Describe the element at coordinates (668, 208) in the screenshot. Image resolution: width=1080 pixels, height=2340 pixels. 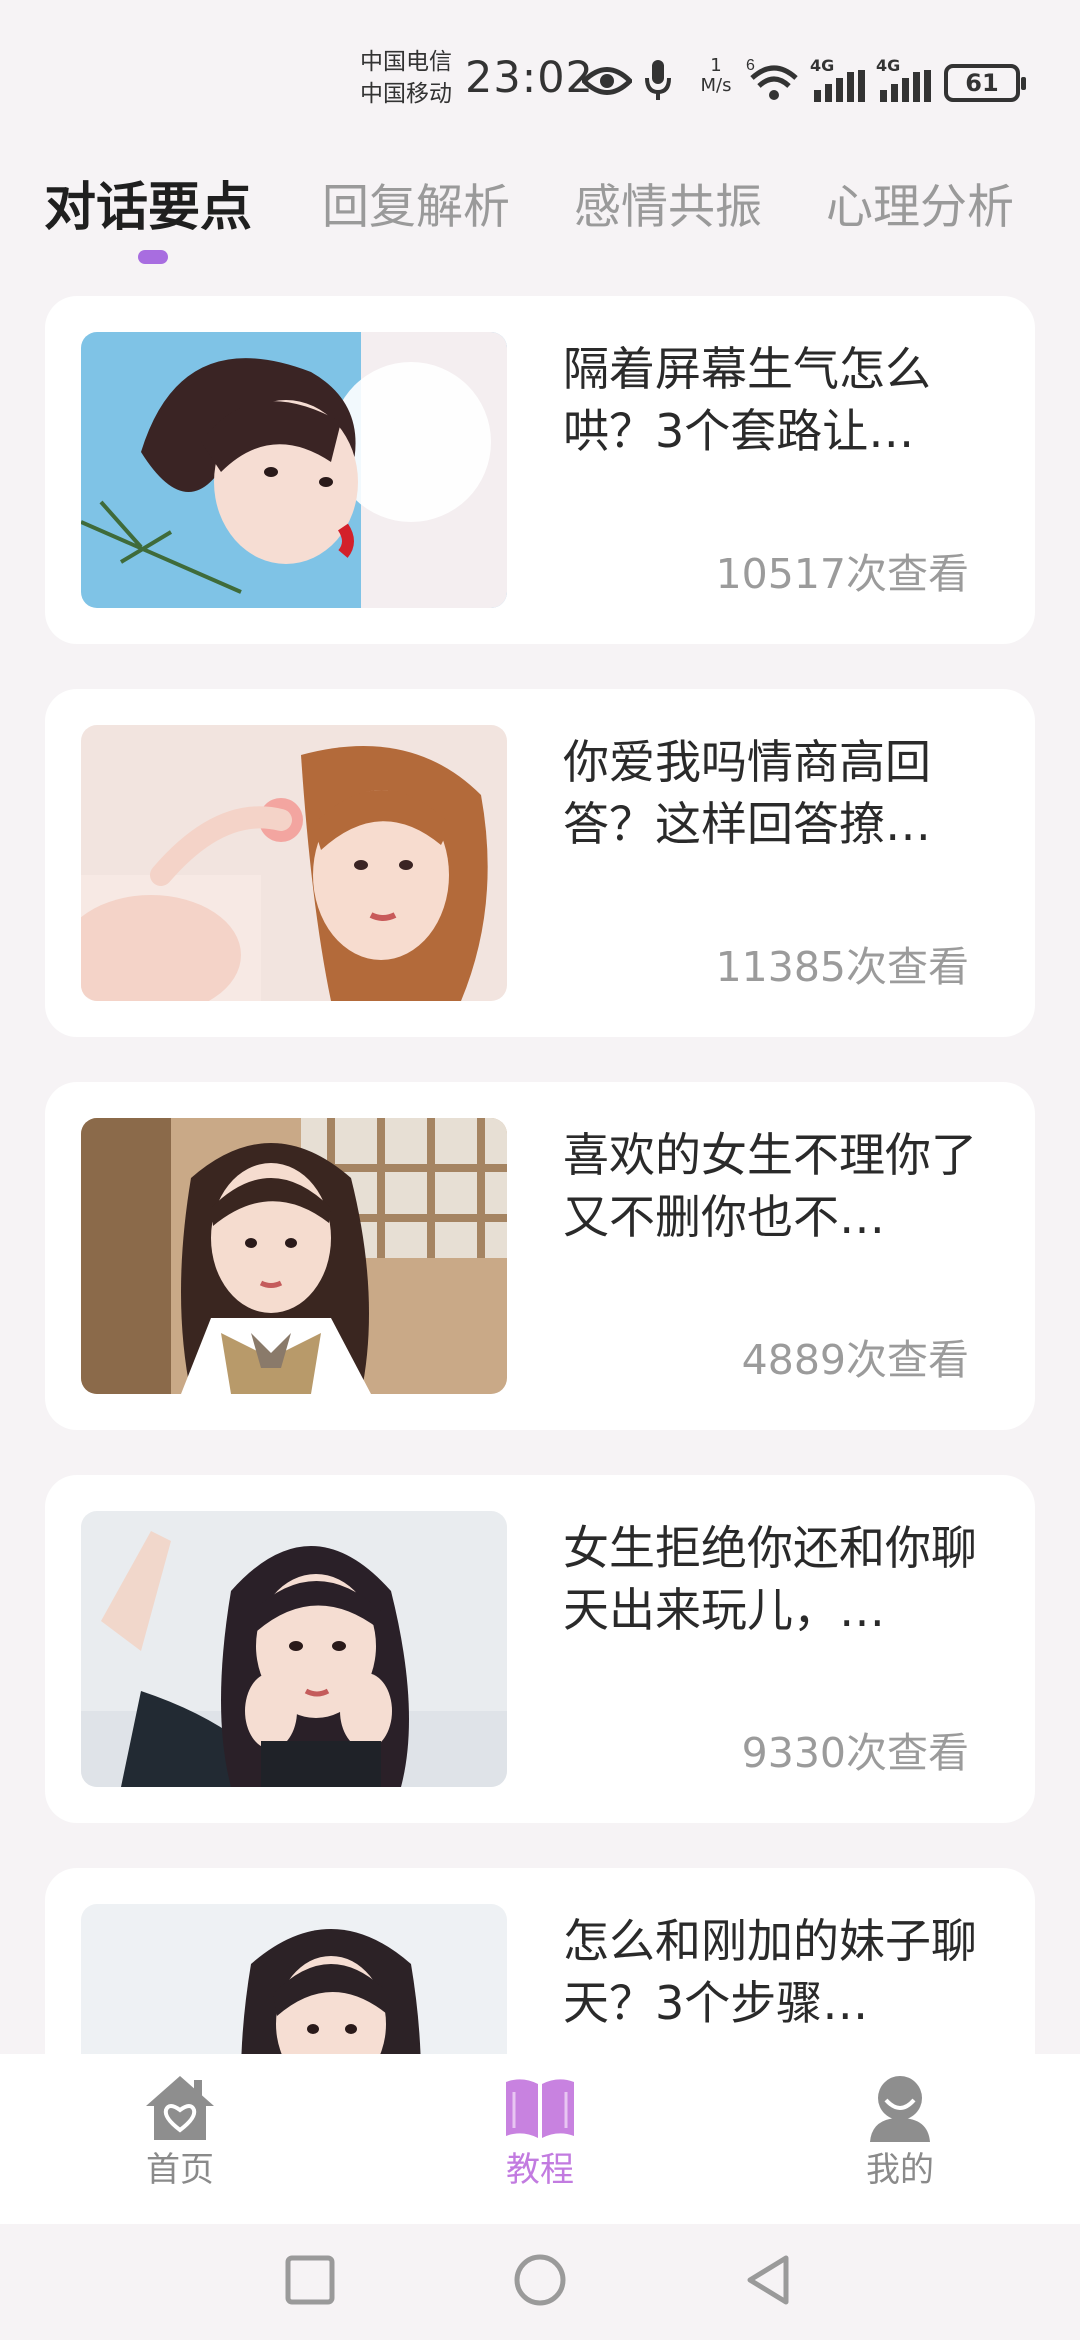
I see `tab-emotional-resonance: 感情共振` at that location.